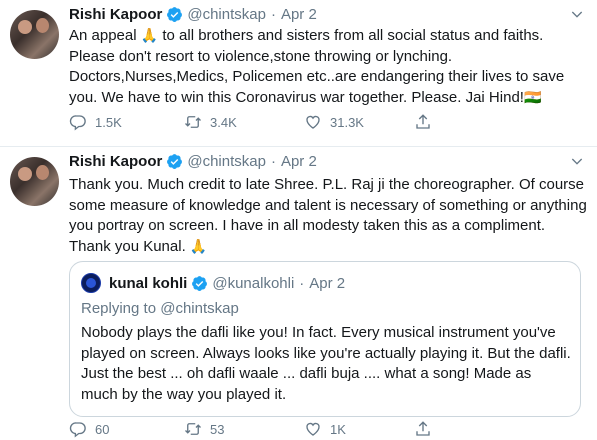 This screenshot has width=597, height=440. I want to click on retweet-button: 3.4K, so click(244, 122).